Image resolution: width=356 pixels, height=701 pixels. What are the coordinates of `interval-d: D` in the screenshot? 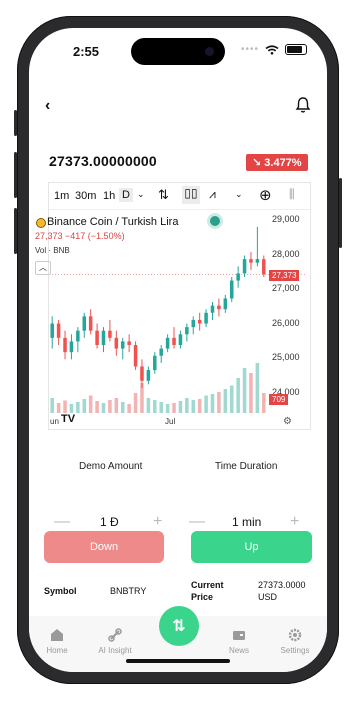 It's located at (126, 195).